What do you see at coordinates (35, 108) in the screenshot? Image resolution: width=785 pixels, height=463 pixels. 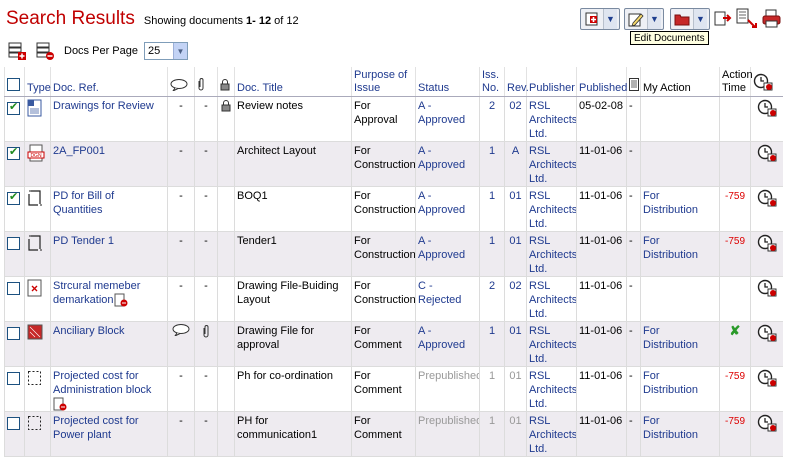 I see `word-doc-icon` at bounding box center [35, 108].